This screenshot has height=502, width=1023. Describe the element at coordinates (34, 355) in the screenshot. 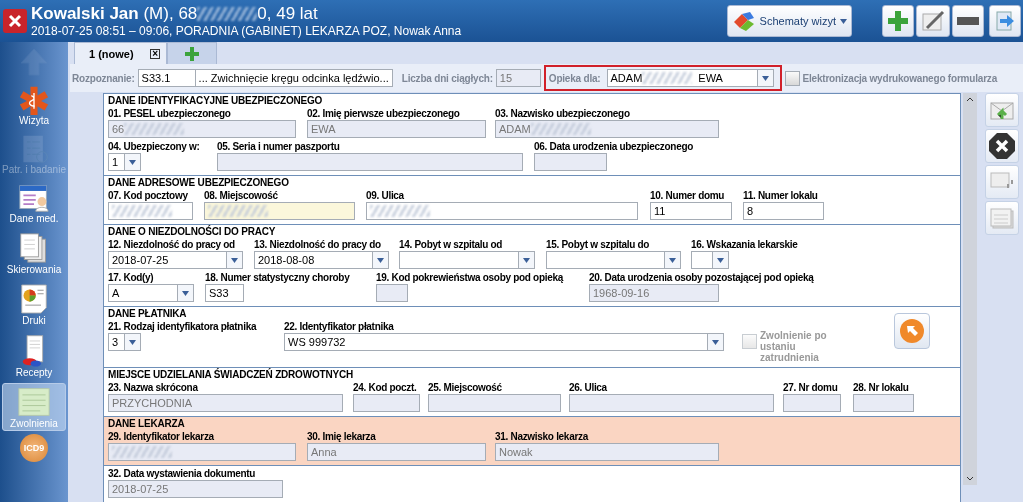

I see `sidebar-item: Recepty` at that location.